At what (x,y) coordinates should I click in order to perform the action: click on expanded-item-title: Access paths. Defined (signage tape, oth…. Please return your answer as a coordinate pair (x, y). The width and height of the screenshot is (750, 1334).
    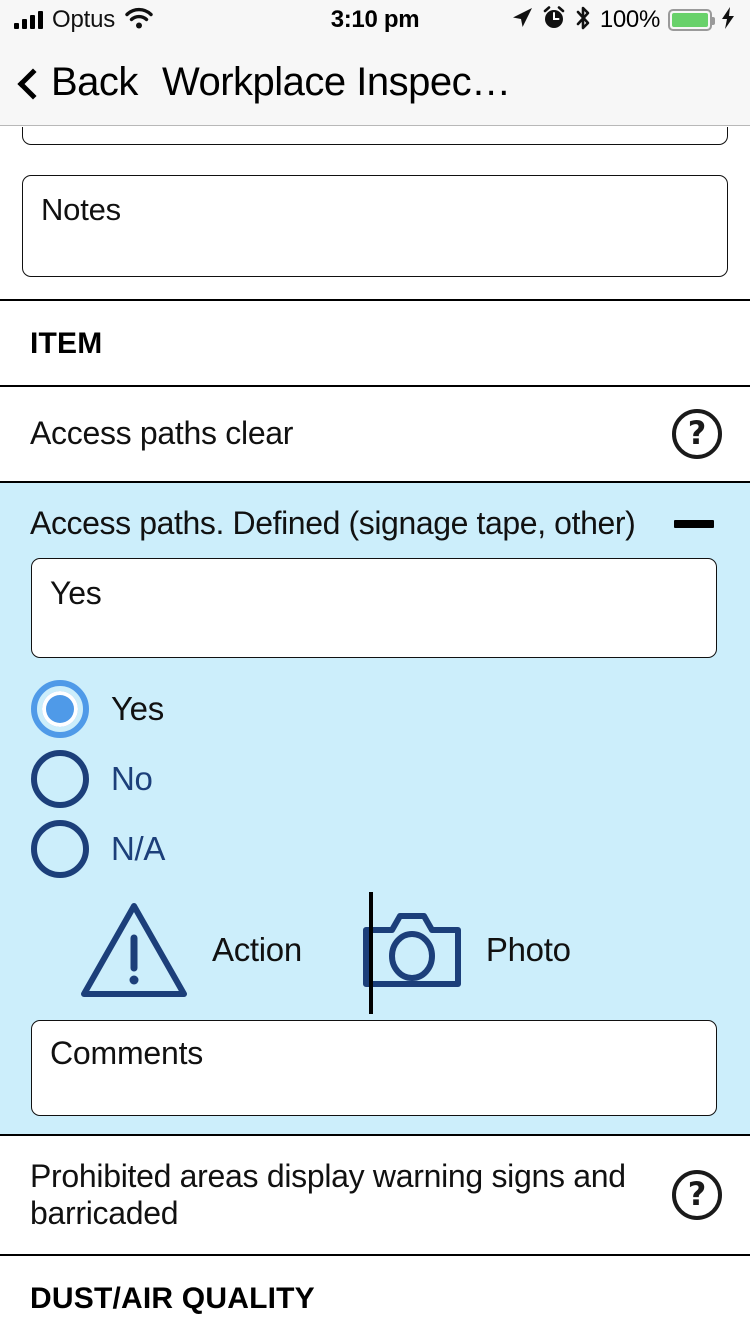
    Looking at the image, I should click on (333, 523).